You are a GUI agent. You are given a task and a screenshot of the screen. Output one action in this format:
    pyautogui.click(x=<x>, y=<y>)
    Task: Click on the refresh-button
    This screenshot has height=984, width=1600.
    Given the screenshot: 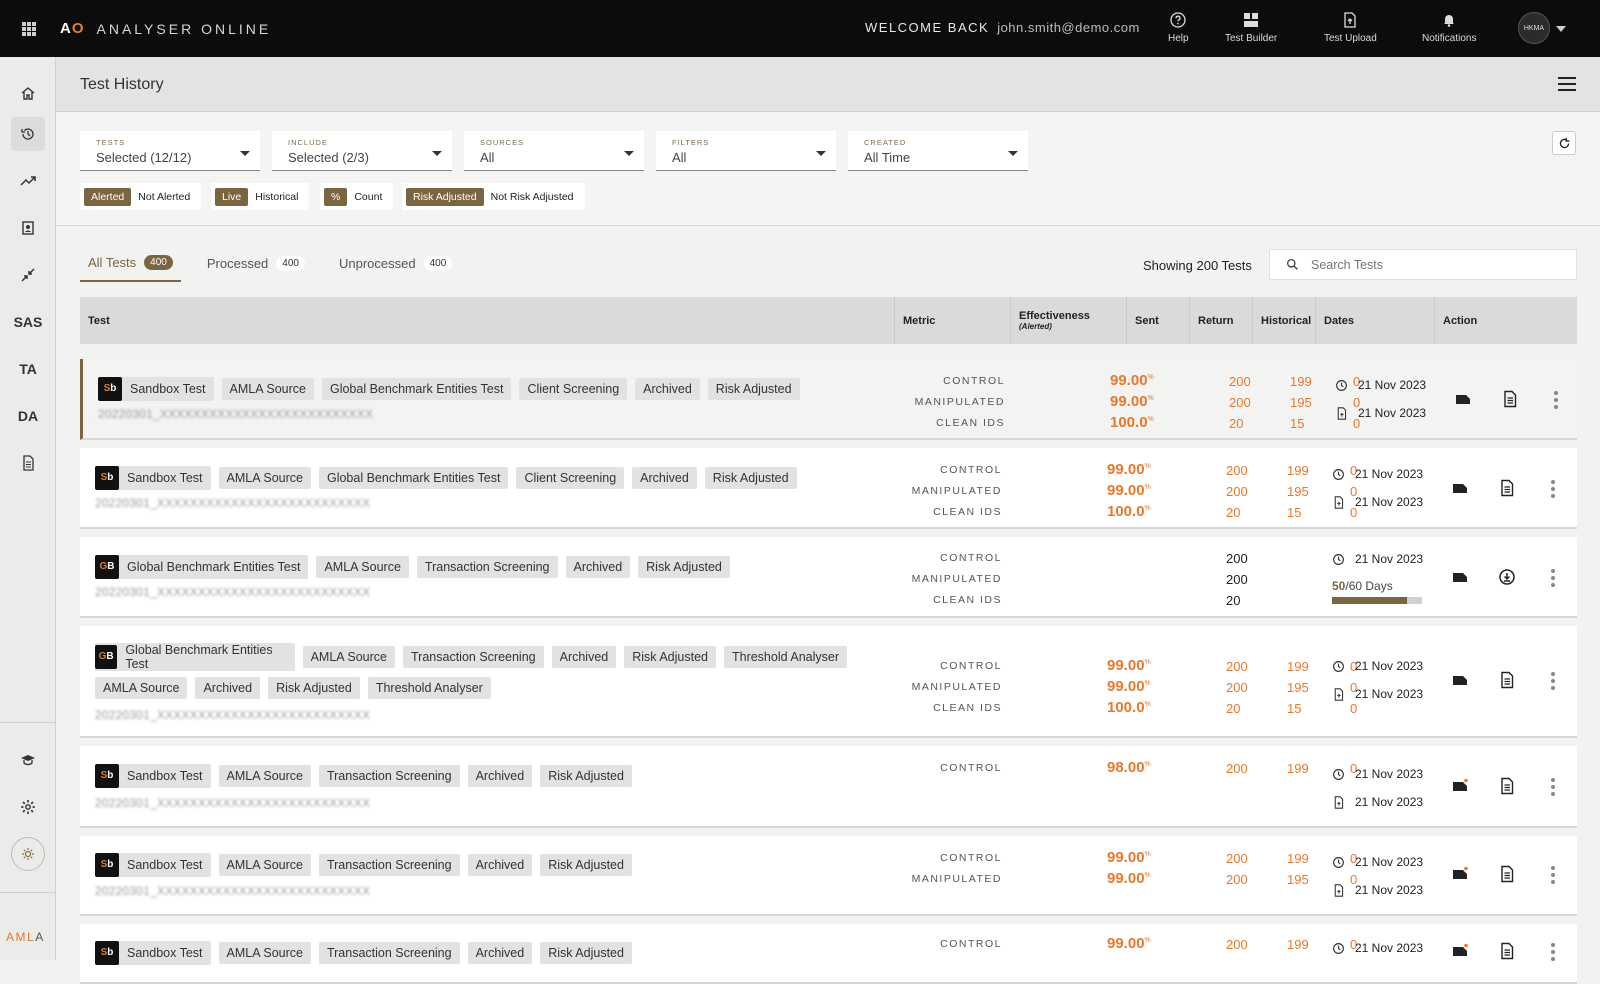 What is the action you would take?
    pyautogui.click(x=1564, y=143)
    